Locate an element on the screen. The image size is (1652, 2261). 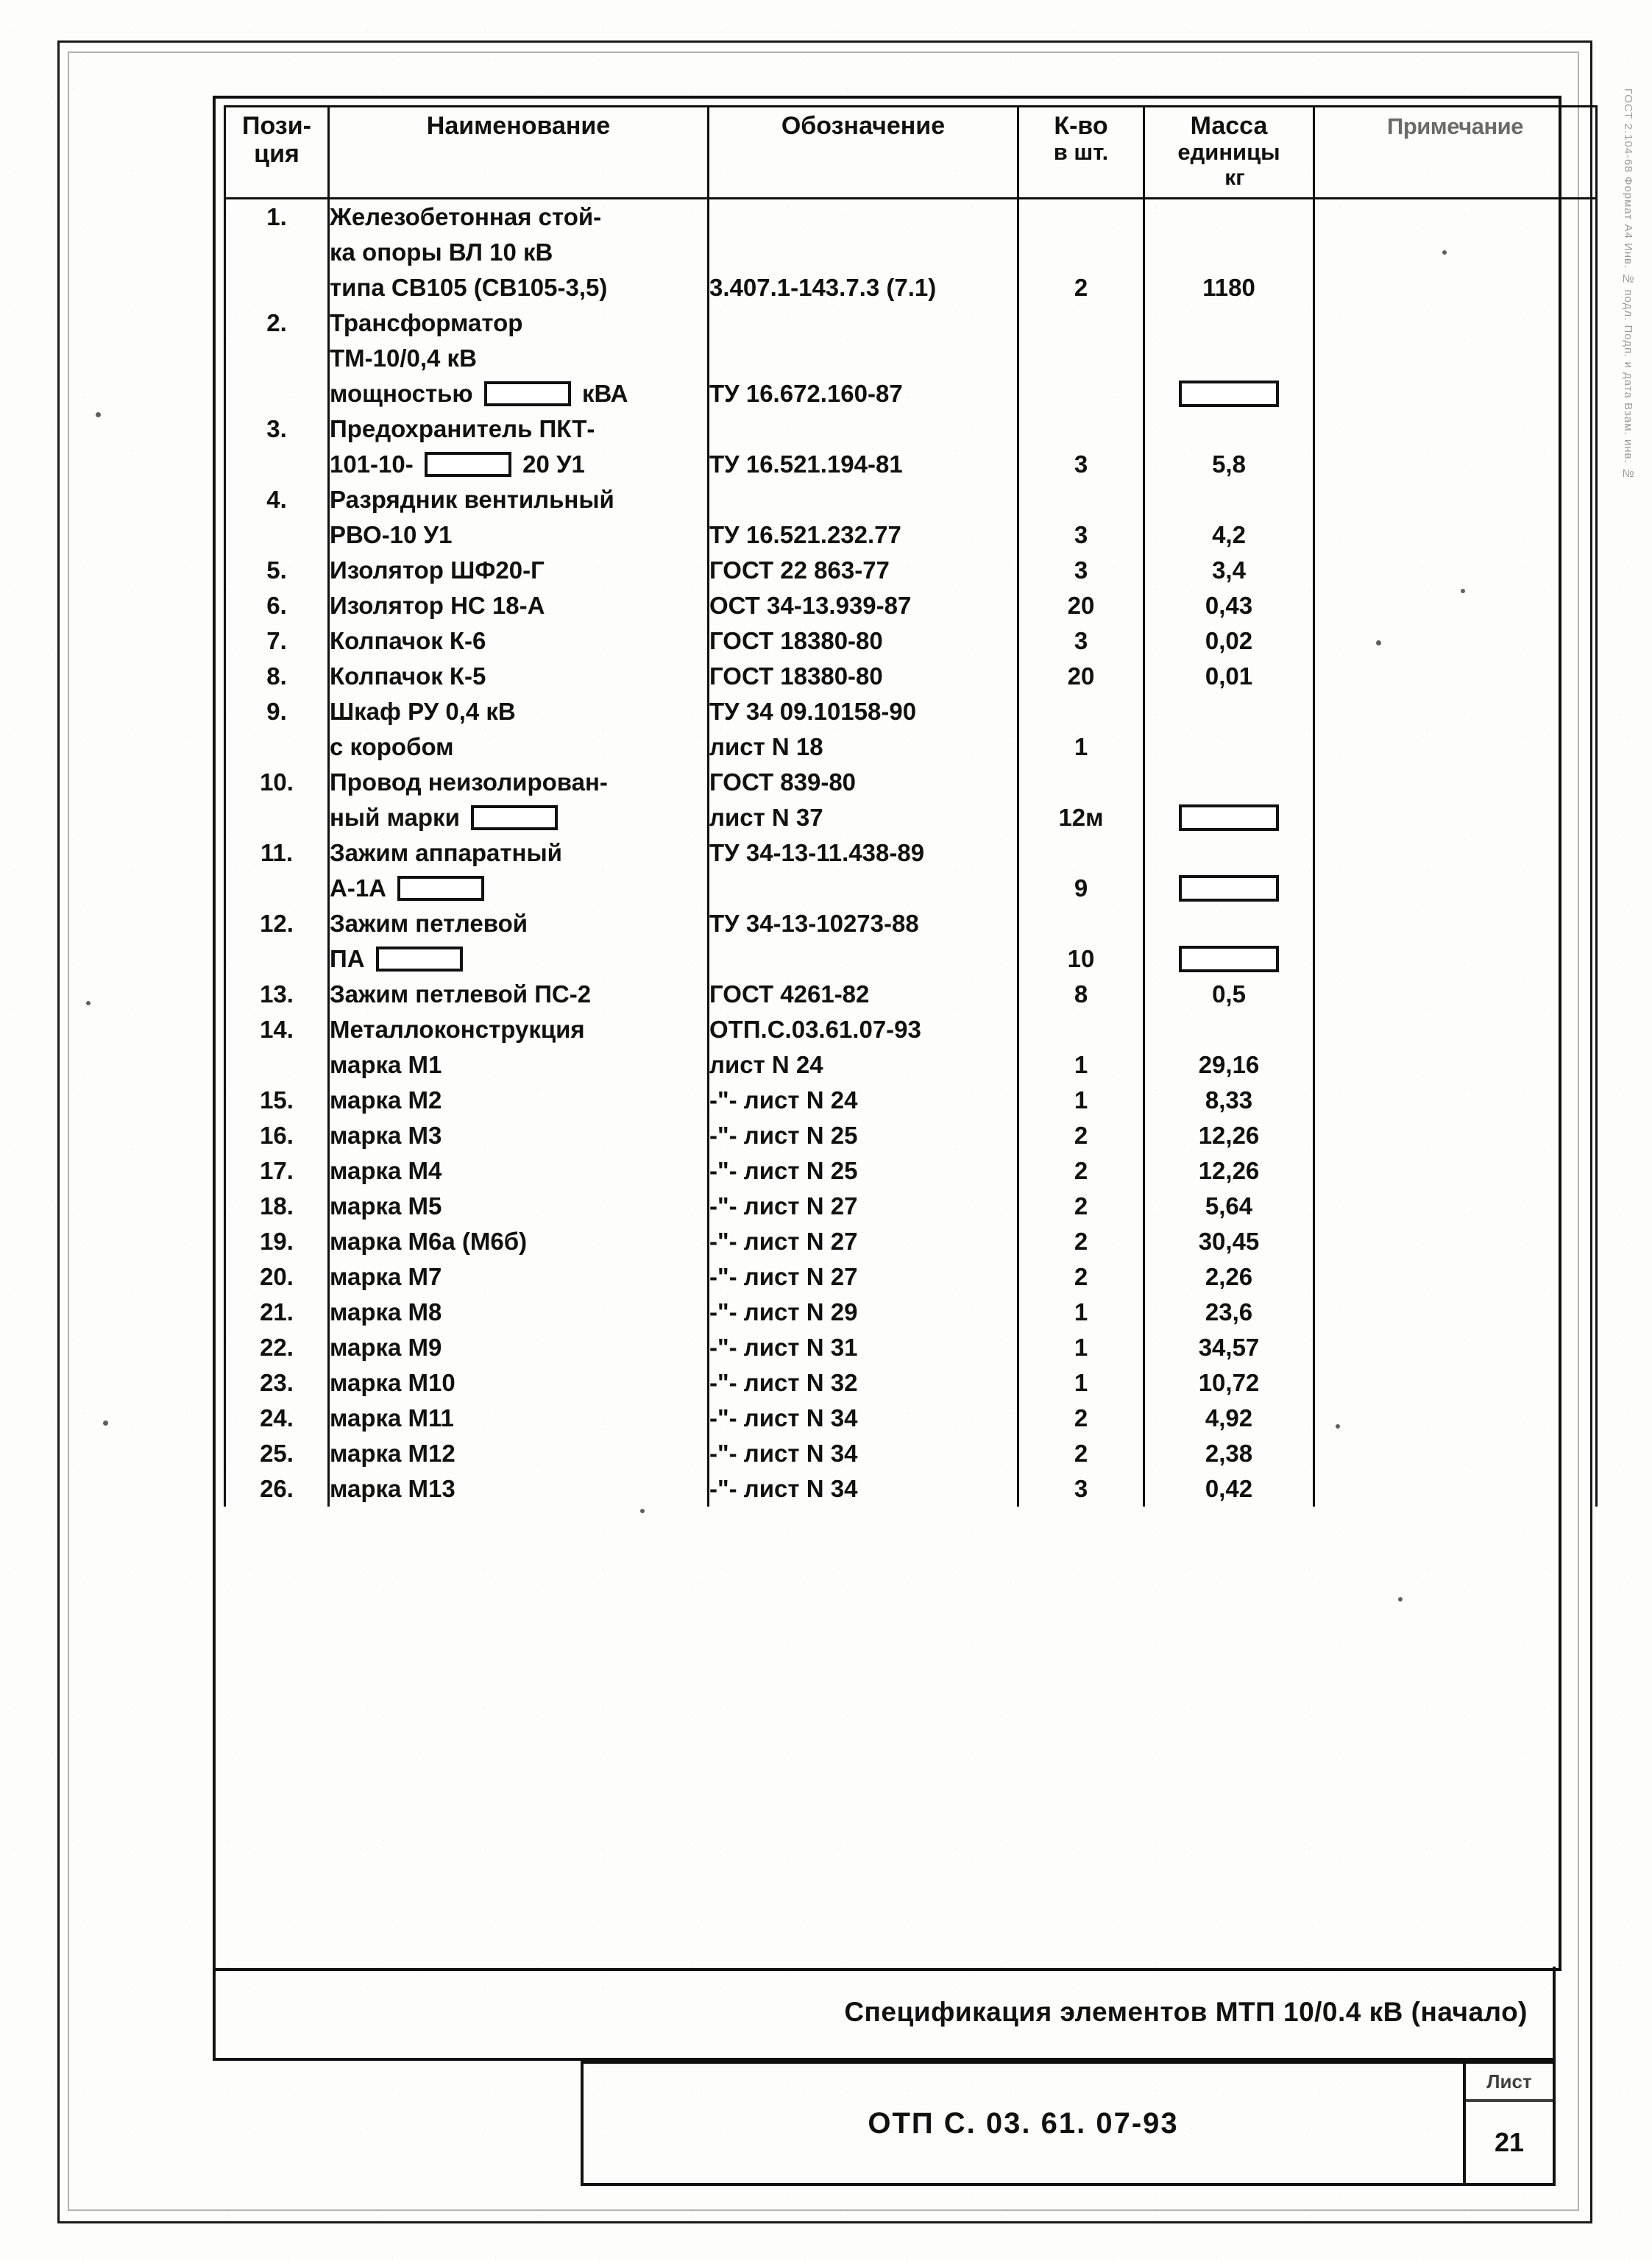
cell-mass: 10,72 is located at coordinates (1229, 1383).